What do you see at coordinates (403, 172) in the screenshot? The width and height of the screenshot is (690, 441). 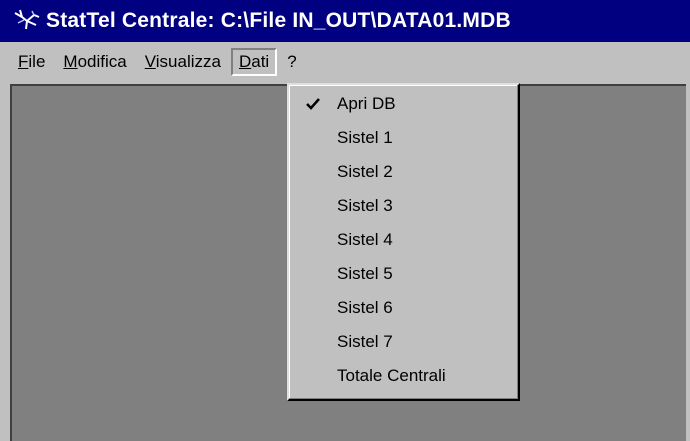 I see `menu-item-sistel-2: Sistel 2` at bounding box center [403, 172].